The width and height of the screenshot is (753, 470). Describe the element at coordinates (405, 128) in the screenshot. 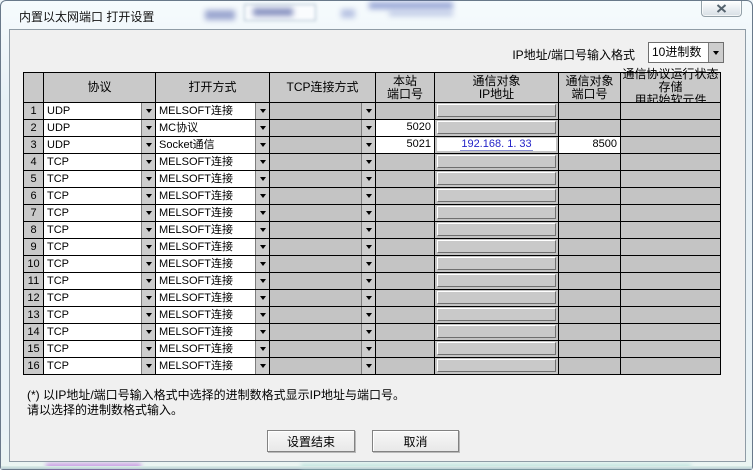

I see `host-port-cell: 5020` at that location.